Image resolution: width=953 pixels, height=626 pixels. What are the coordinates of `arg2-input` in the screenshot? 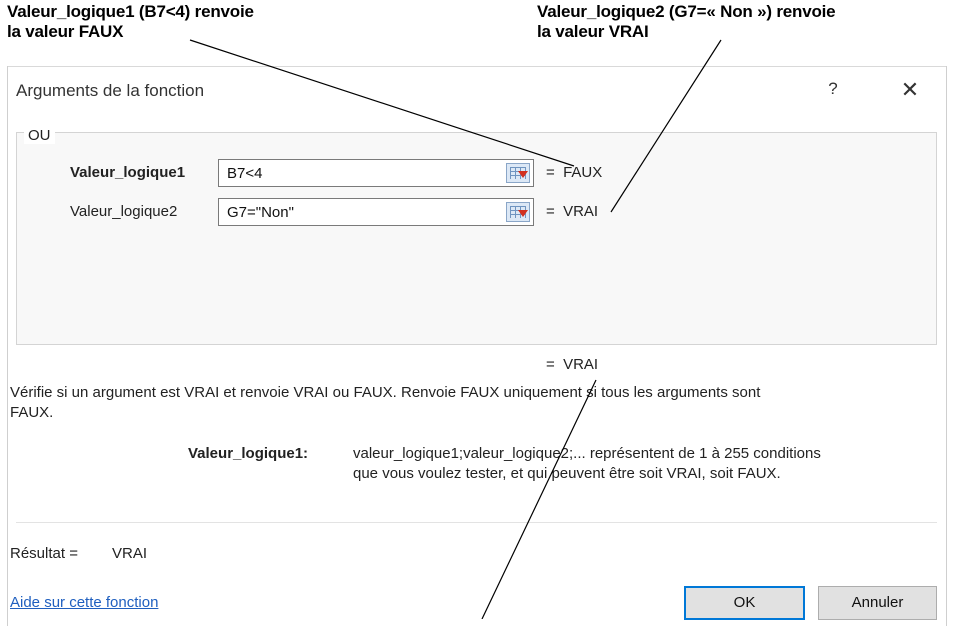 It's located at (358, 212).